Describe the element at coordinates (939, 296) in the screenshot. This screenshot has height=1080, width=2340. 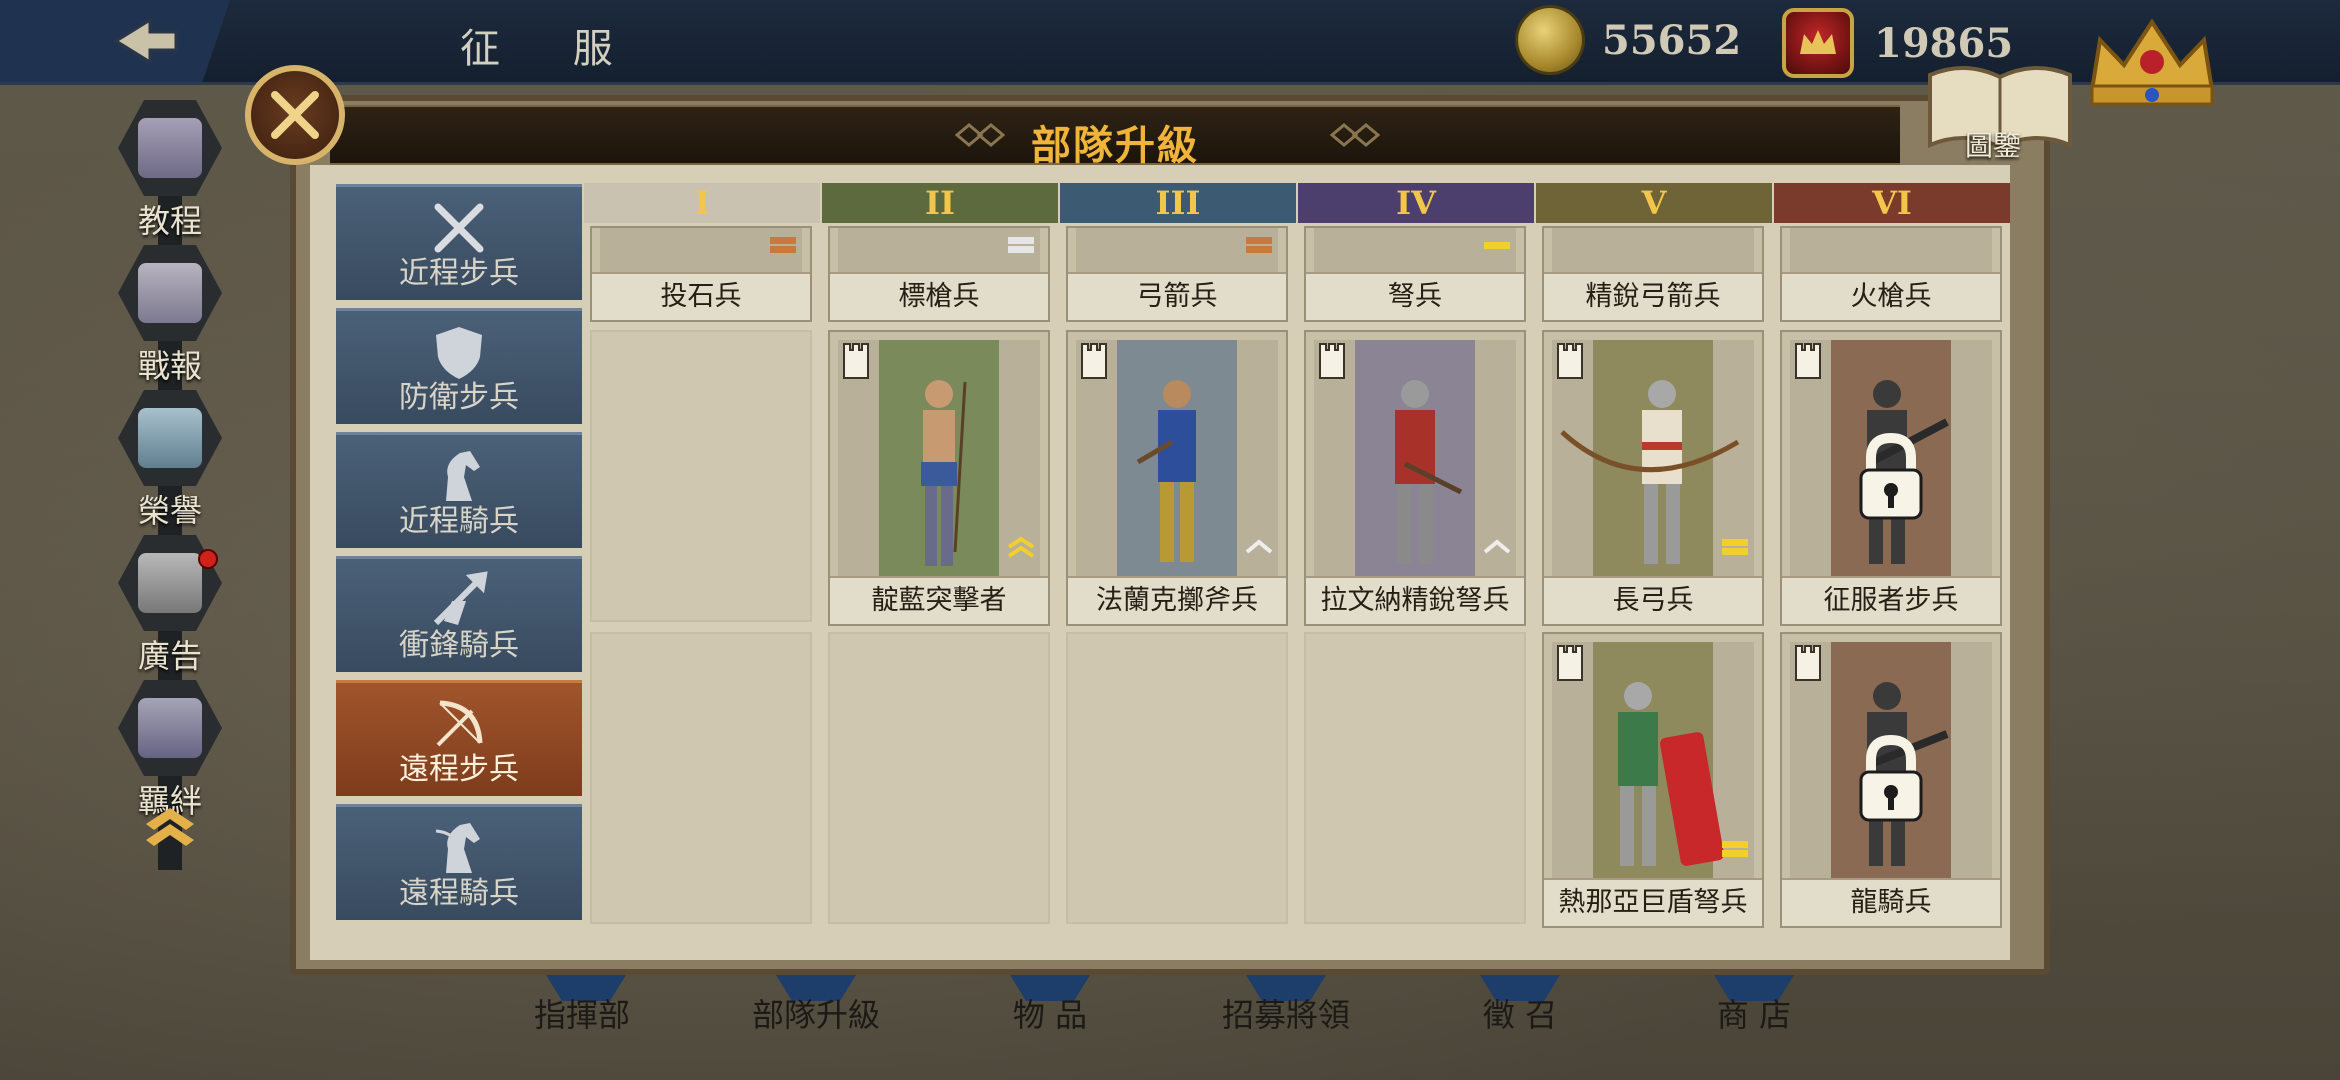
I see `unit-name: 標槍兵` at that location.